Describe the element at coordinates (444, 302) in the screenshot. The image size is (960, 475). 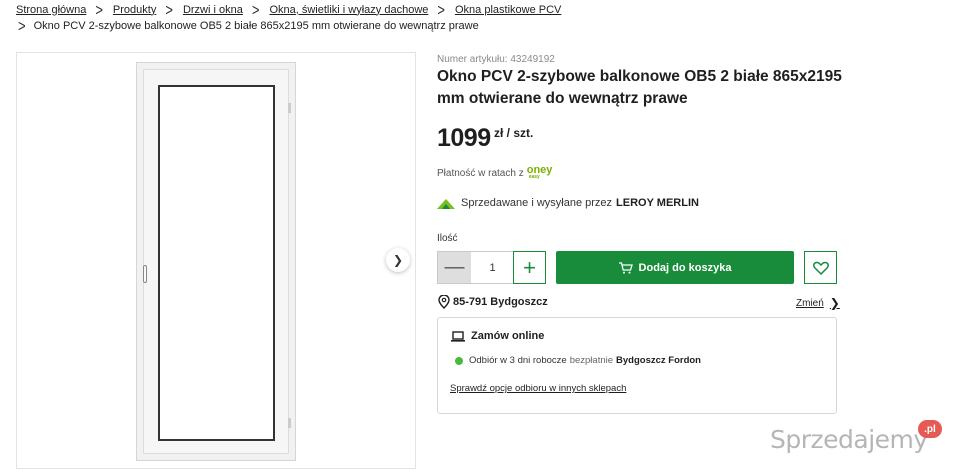
I see `location-pin-icon` at that location.